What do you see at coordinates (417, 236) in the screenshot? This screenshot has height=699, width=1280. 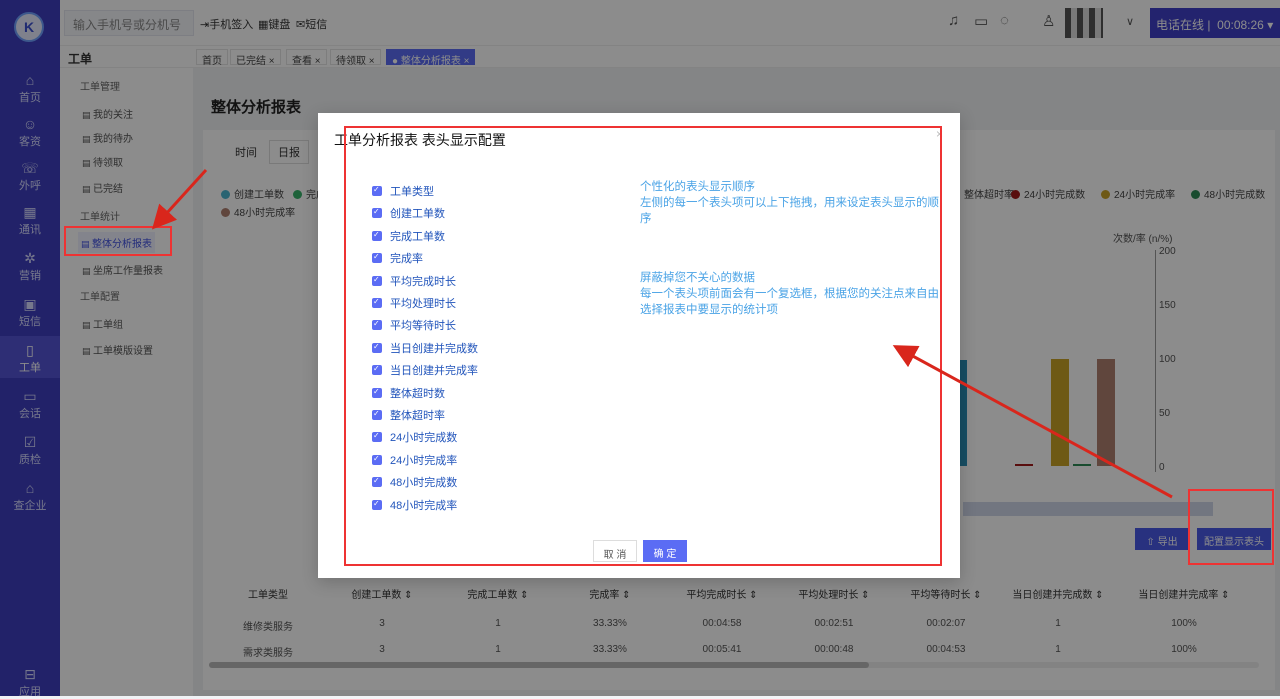 I see `field-label: 完成工单数` at bounding box center [417, 236].